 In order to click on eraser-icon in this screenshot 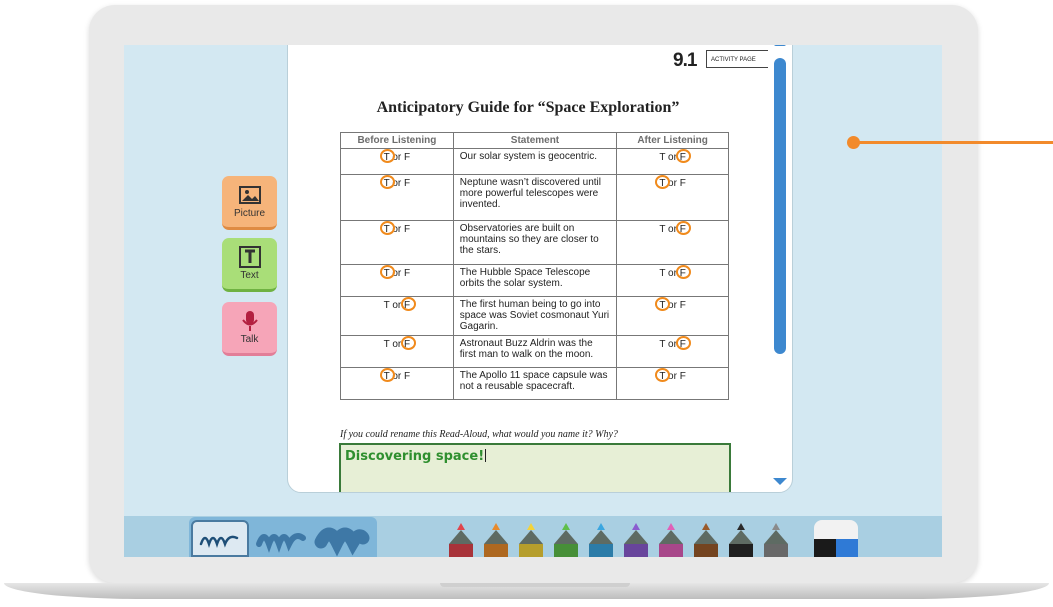, I will do `click(836, 529)`.